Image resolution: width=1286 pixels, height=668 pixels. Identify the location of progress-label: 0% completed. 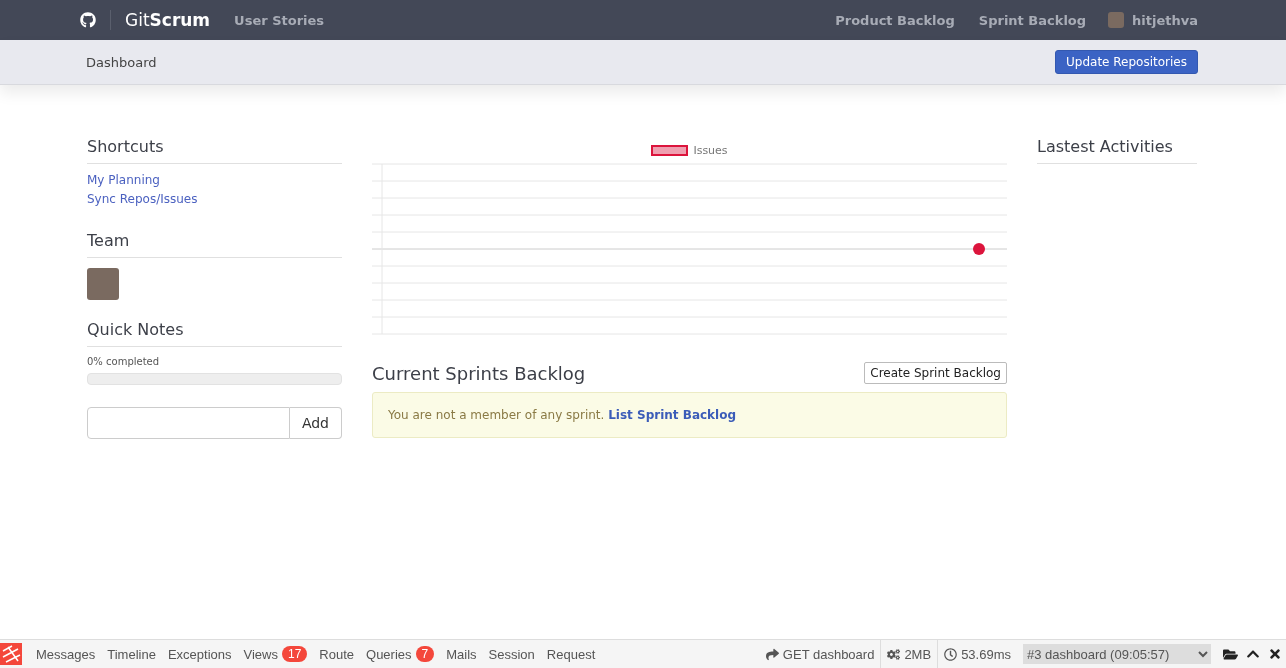
(124, 361).